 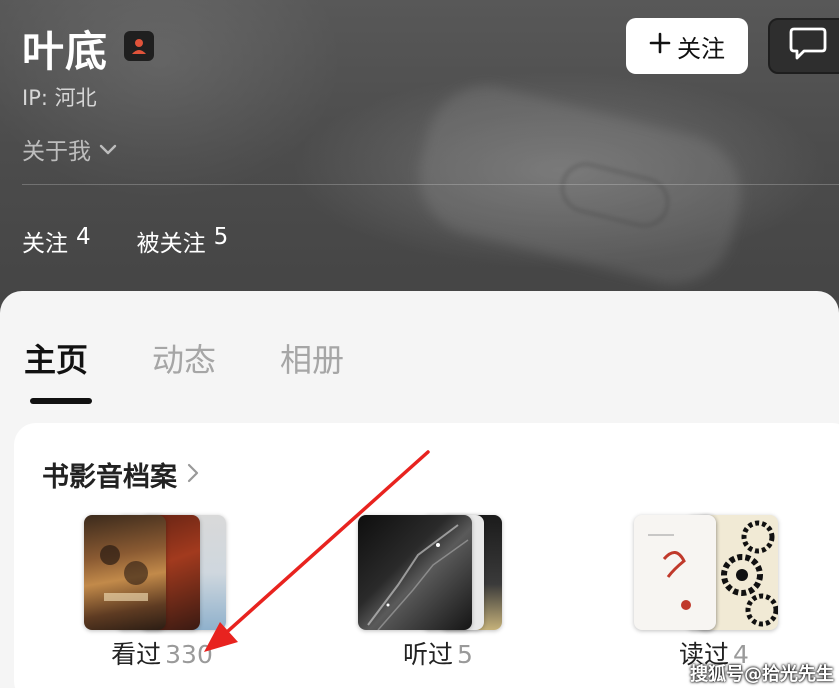 What do you see at coordinates (56, 358) in the screenshot?
I see `tab-home: 主页` at bounding box center [56, 358].